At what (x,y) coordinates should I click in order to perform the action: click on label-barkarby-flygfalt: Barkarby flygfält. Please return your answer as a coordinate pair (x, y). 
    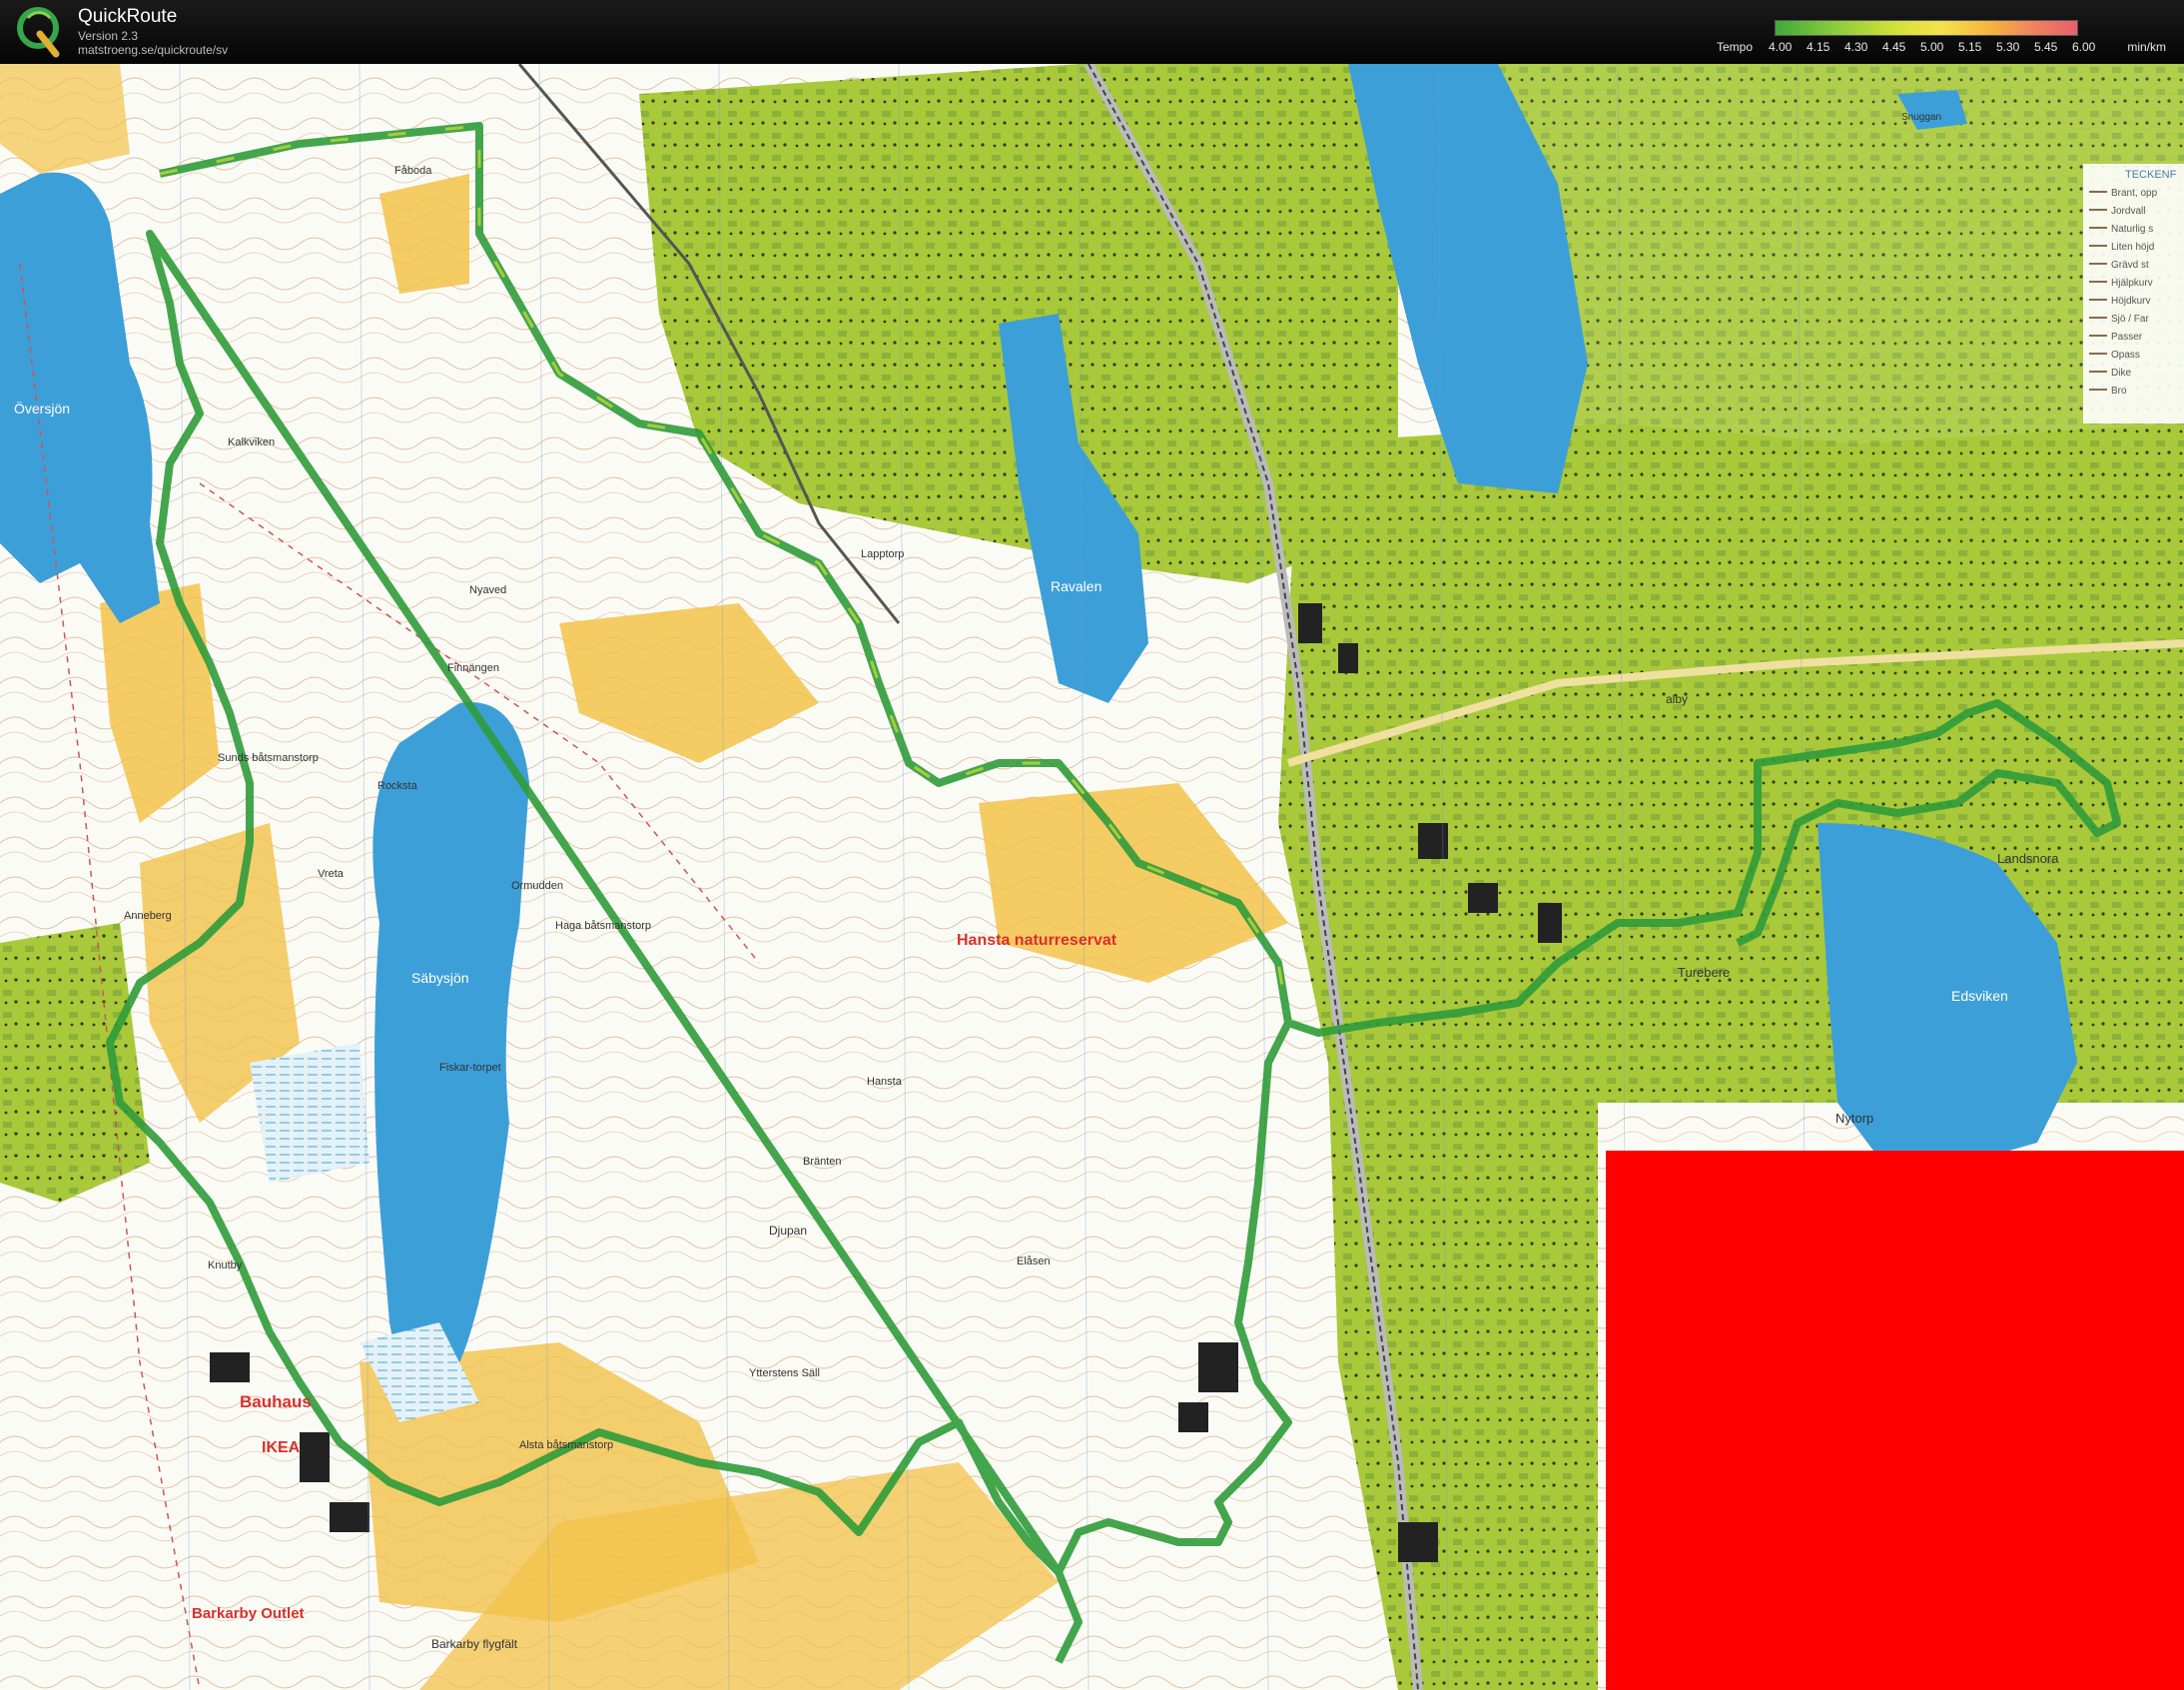
    Looking at the image, I should click on (475, 1644).